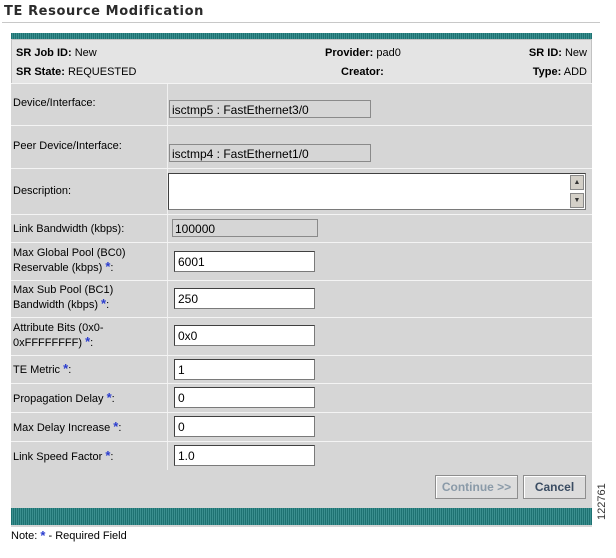 The width and height of the screenshot is (616, 558). I want to click on title-divider, so click(301, 22).